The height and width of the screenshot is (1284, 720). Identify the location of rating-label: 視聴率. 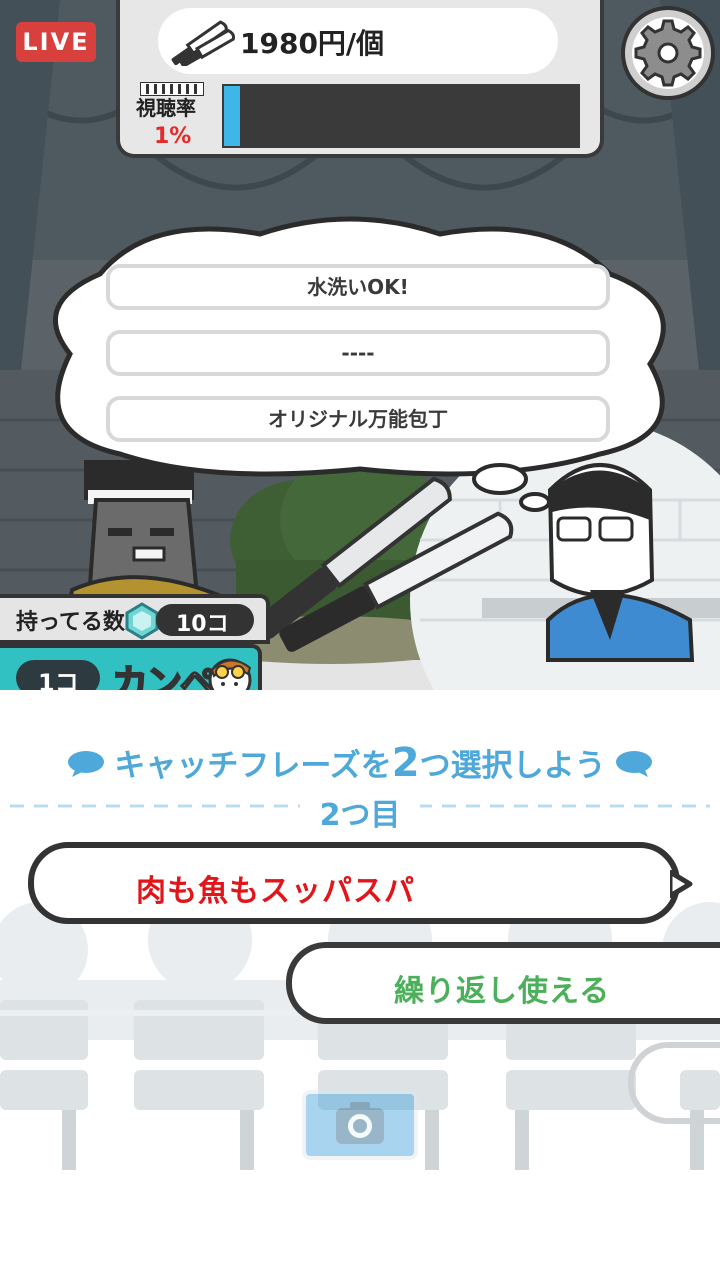
(166, 108).